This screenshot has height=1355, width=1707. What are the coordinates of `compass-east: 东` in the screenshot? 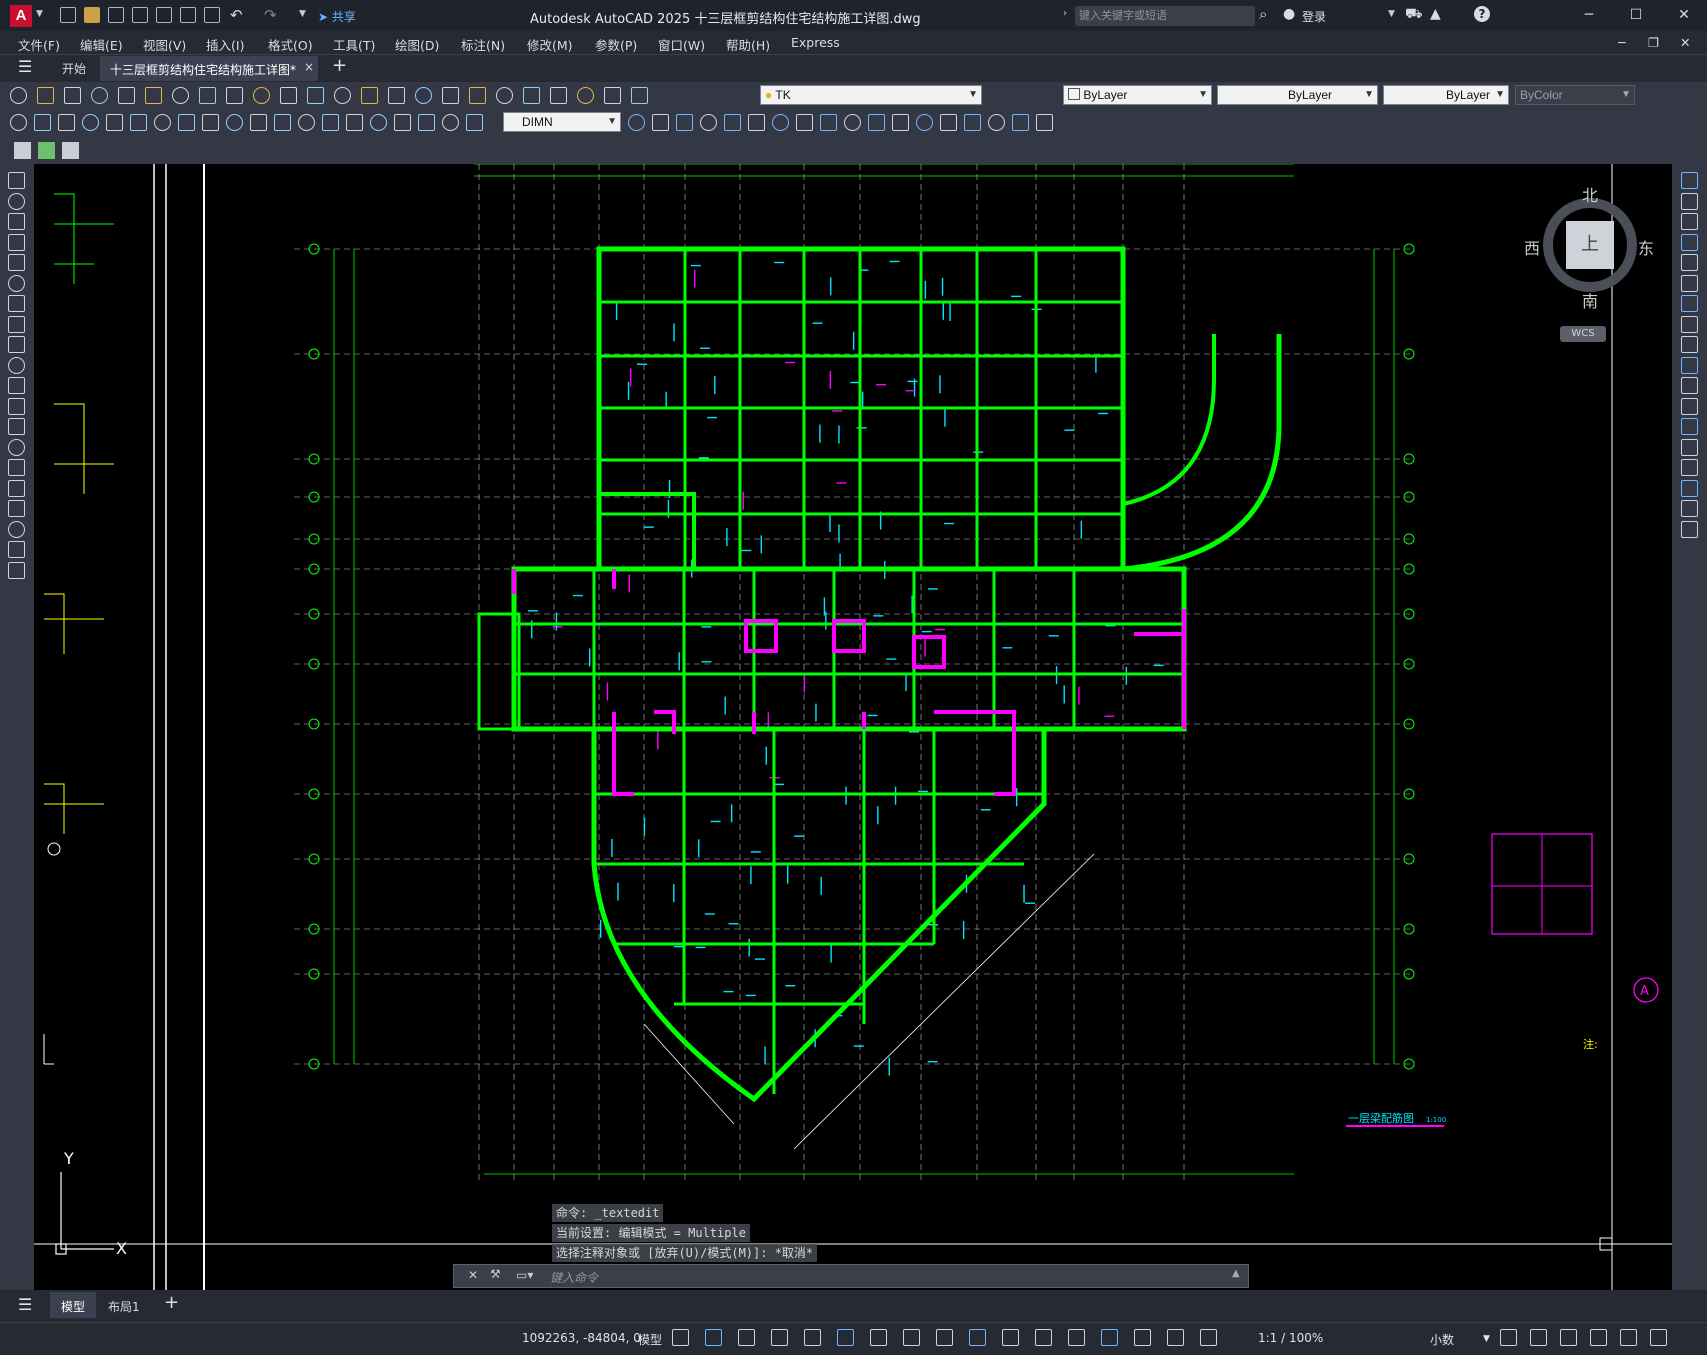 It's located at (1646, 247).